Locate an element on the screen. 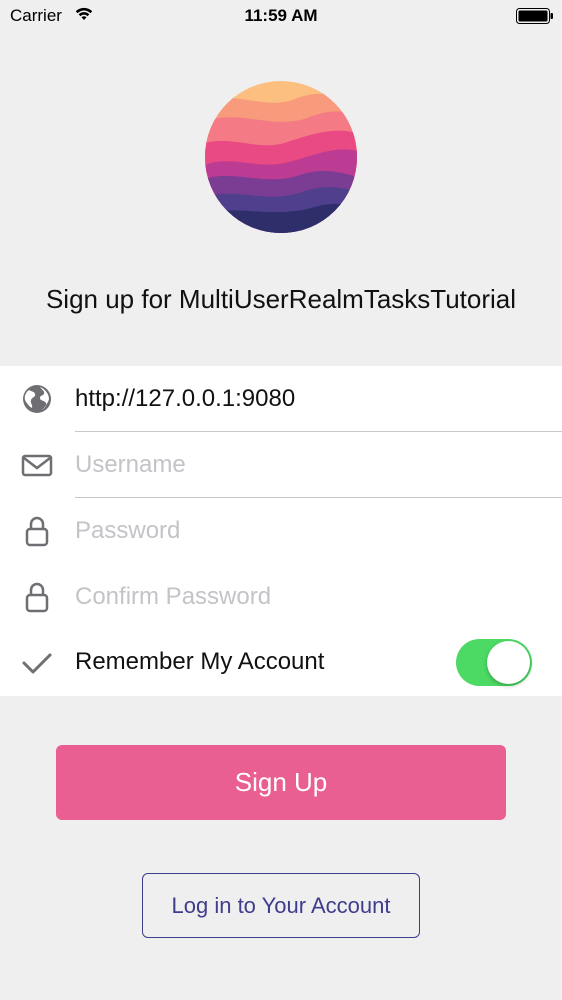  confirm-password-input is located at coordinates (300, 597).